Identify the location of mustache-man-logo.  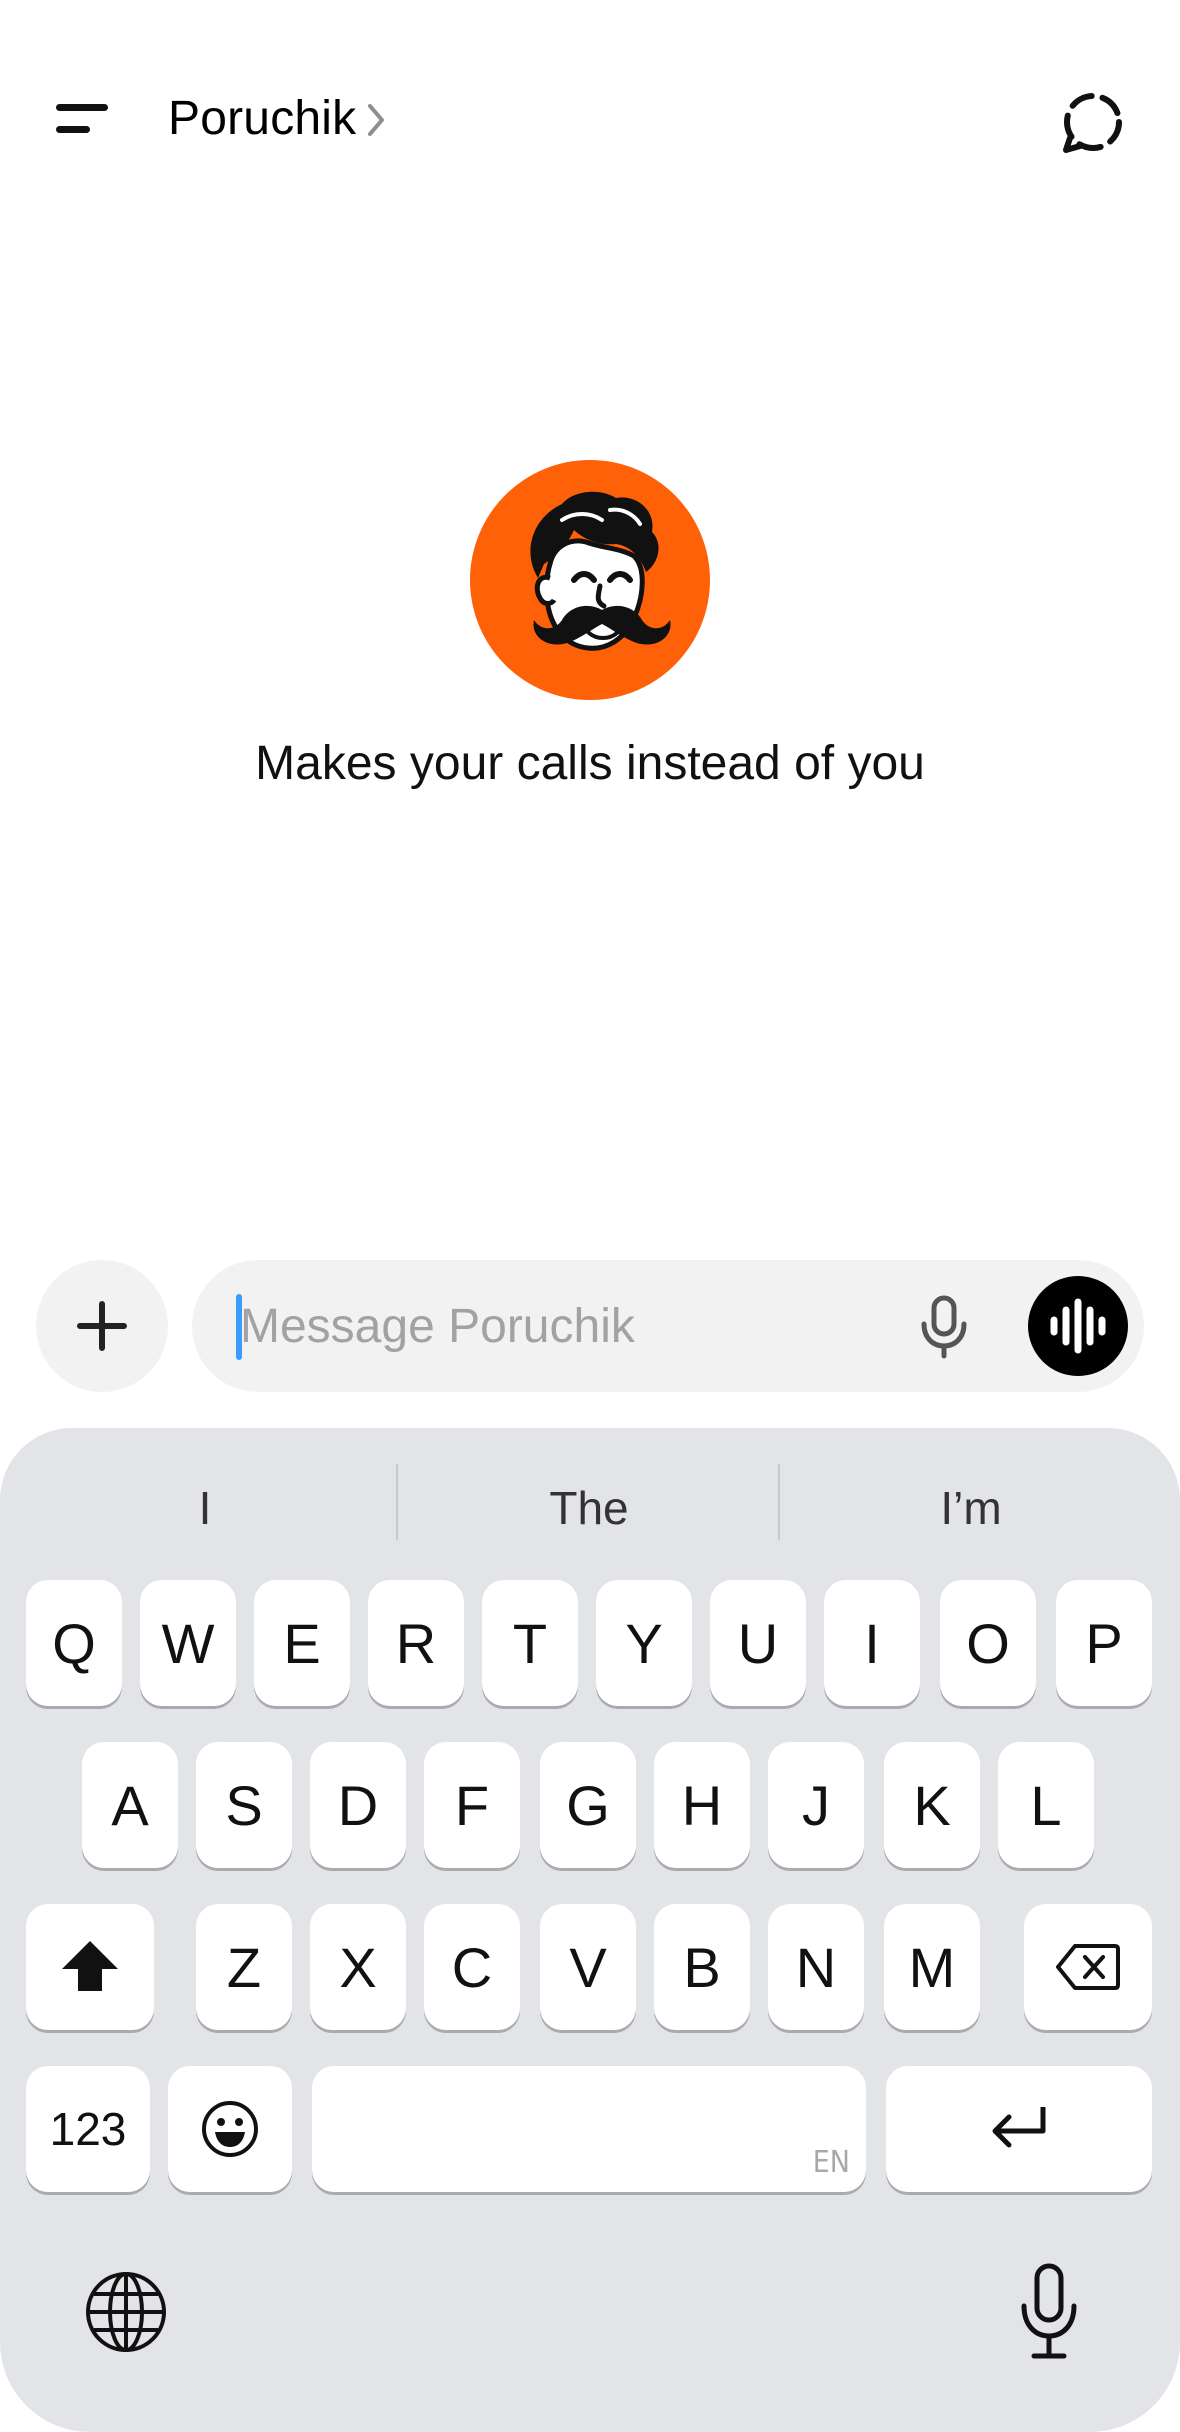
(600, 571).